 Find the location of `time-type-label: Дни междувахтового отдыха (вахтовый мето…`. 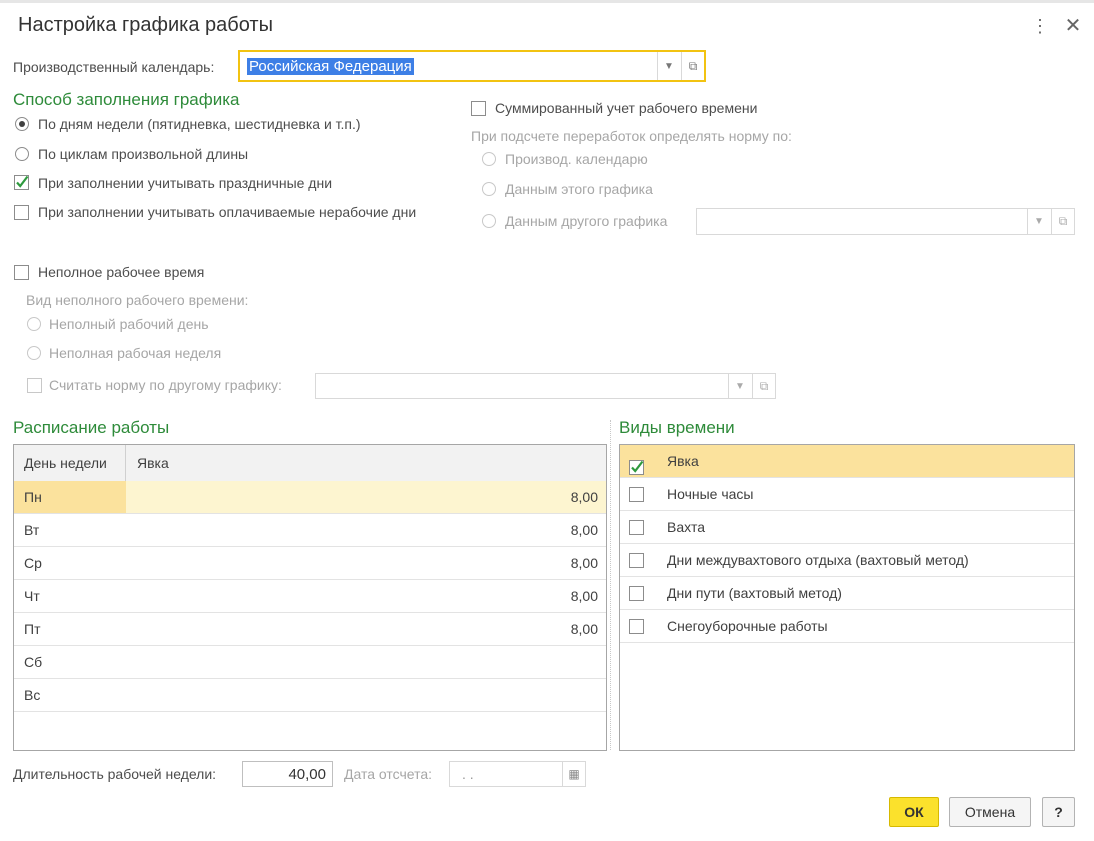

time-type-label: Дни междувахтового отдыха (вахтовый мето… is located at coordinates (818, 560).